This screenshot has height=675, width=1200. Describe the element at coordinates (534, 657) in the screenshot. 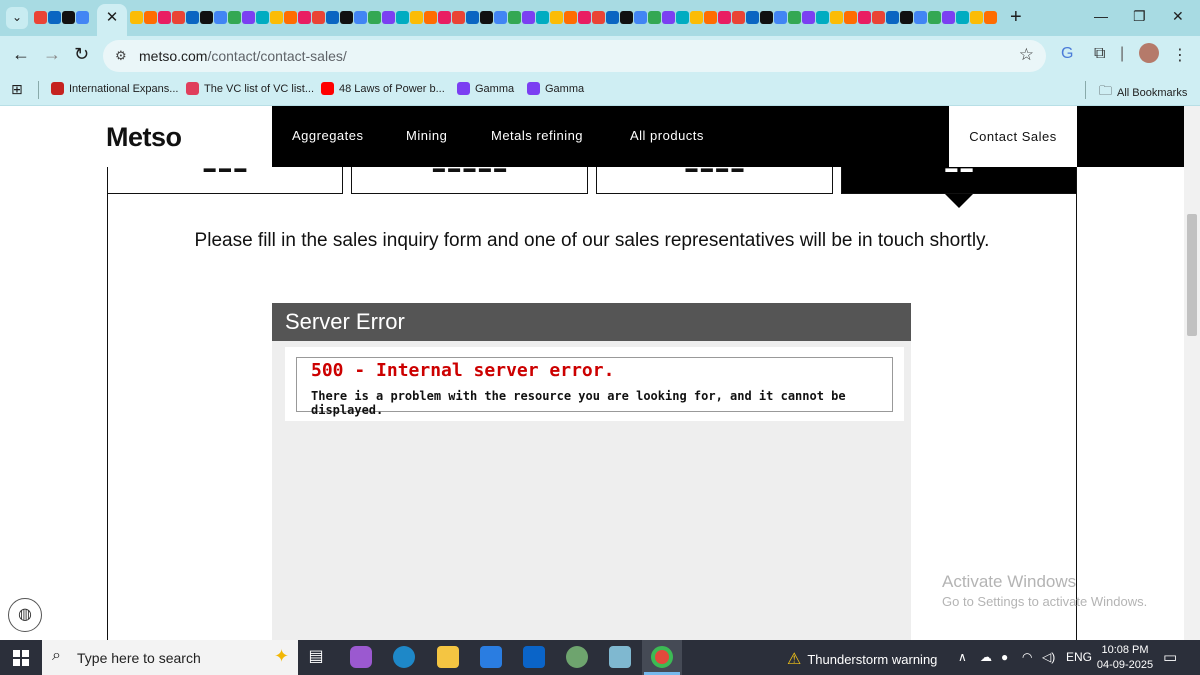

I see `outlook-icon` at that location.